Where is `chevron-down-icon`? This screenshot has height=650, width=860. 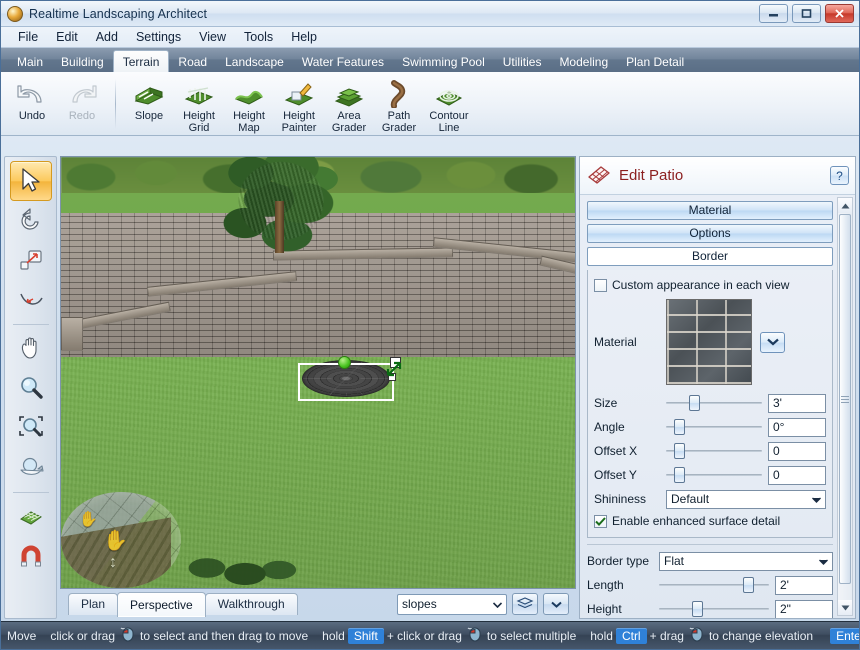 chevron-down-icon is located at coordinates (497, 604).